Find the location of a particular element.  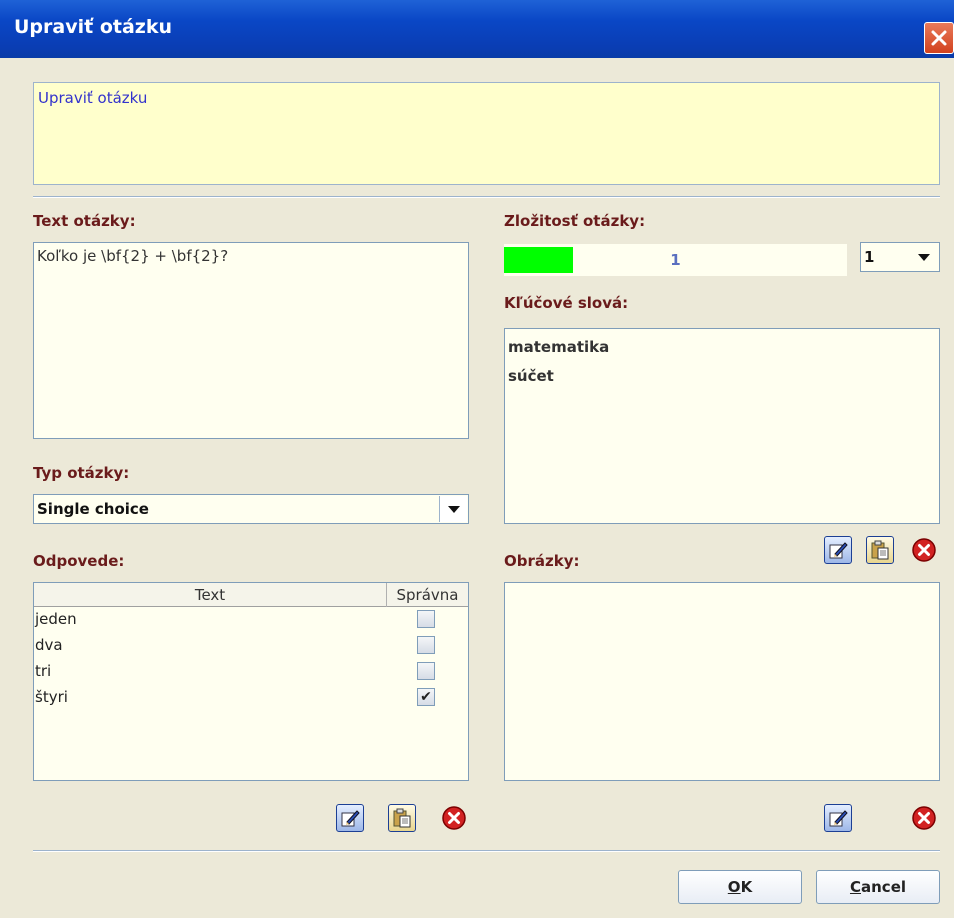

column-header-text: Text is located at coordinates (210, 595).